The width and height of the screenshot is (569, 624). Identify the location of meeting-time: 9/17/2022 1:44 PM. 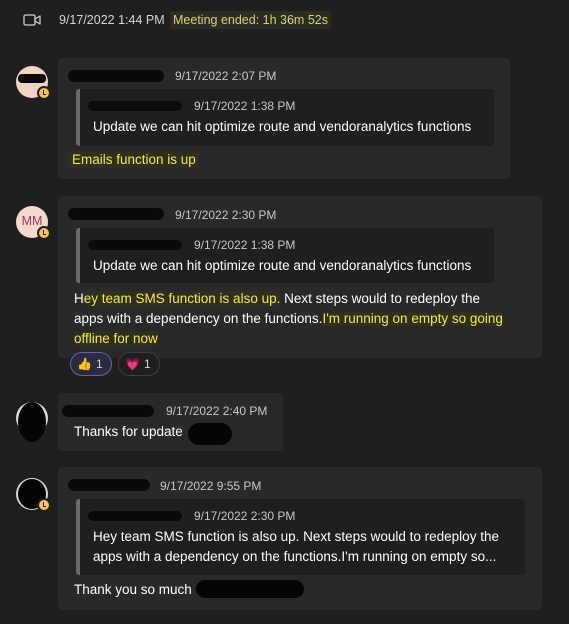
(112, 20).